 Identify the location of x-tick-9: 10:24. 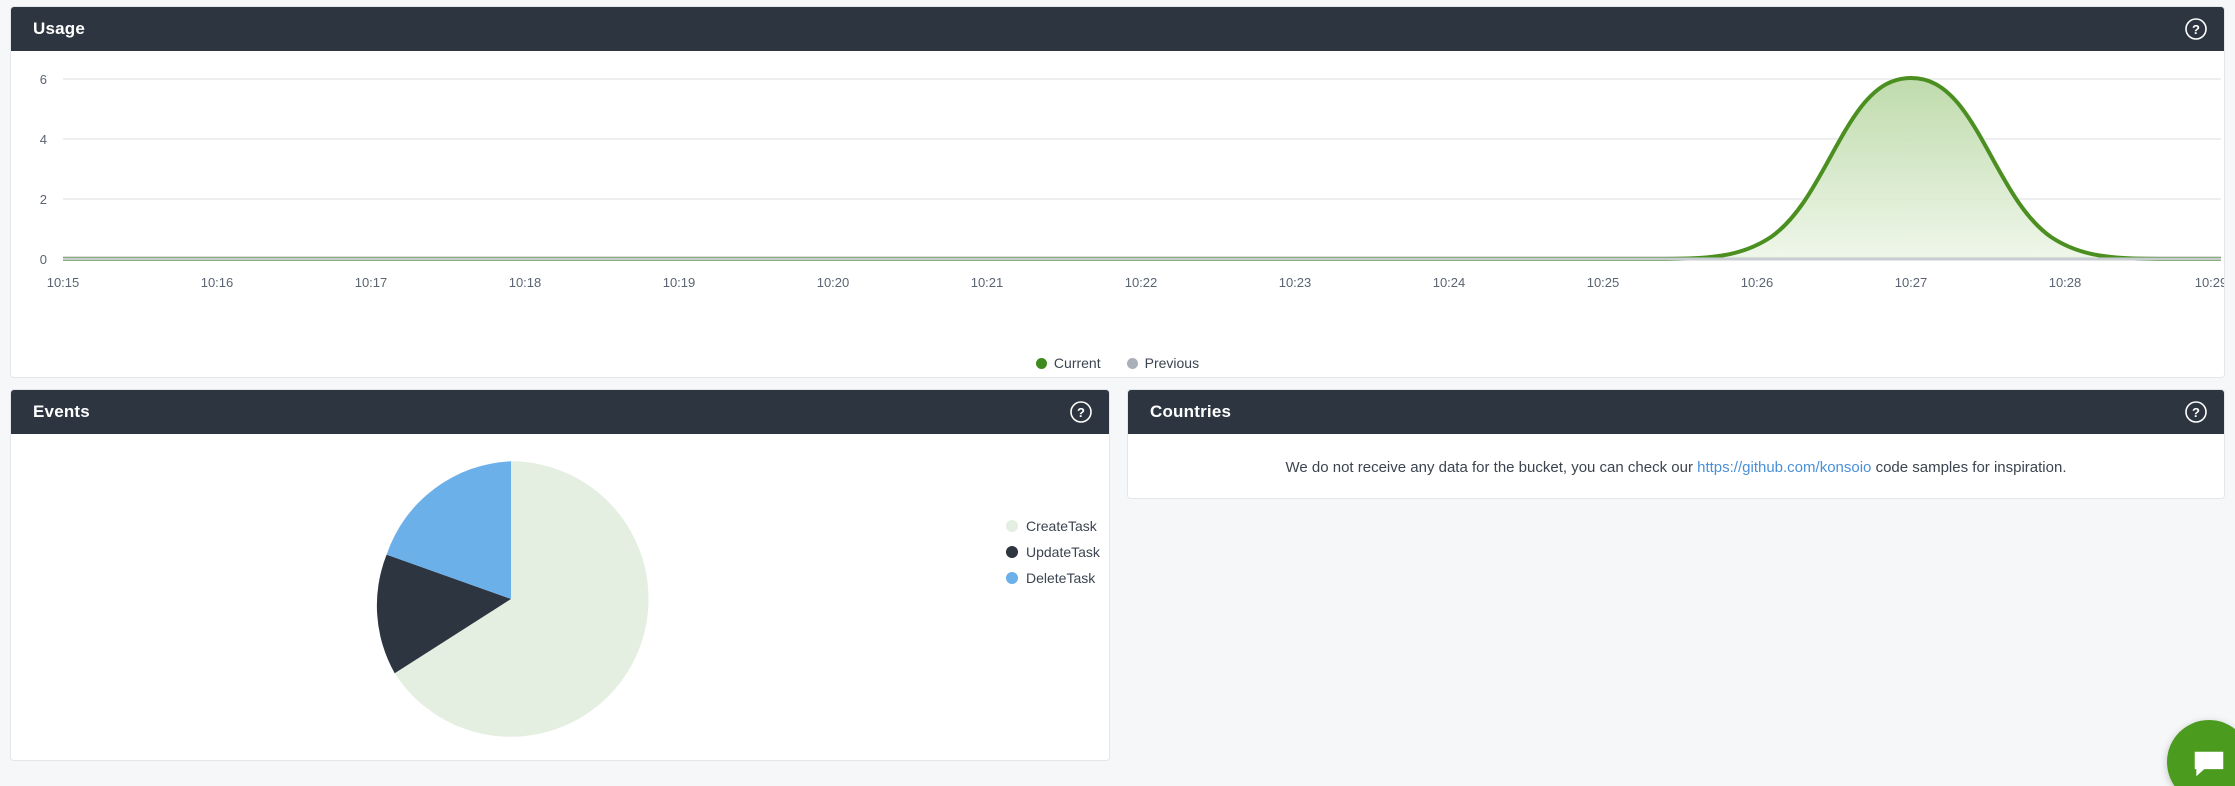
(1449, 282).